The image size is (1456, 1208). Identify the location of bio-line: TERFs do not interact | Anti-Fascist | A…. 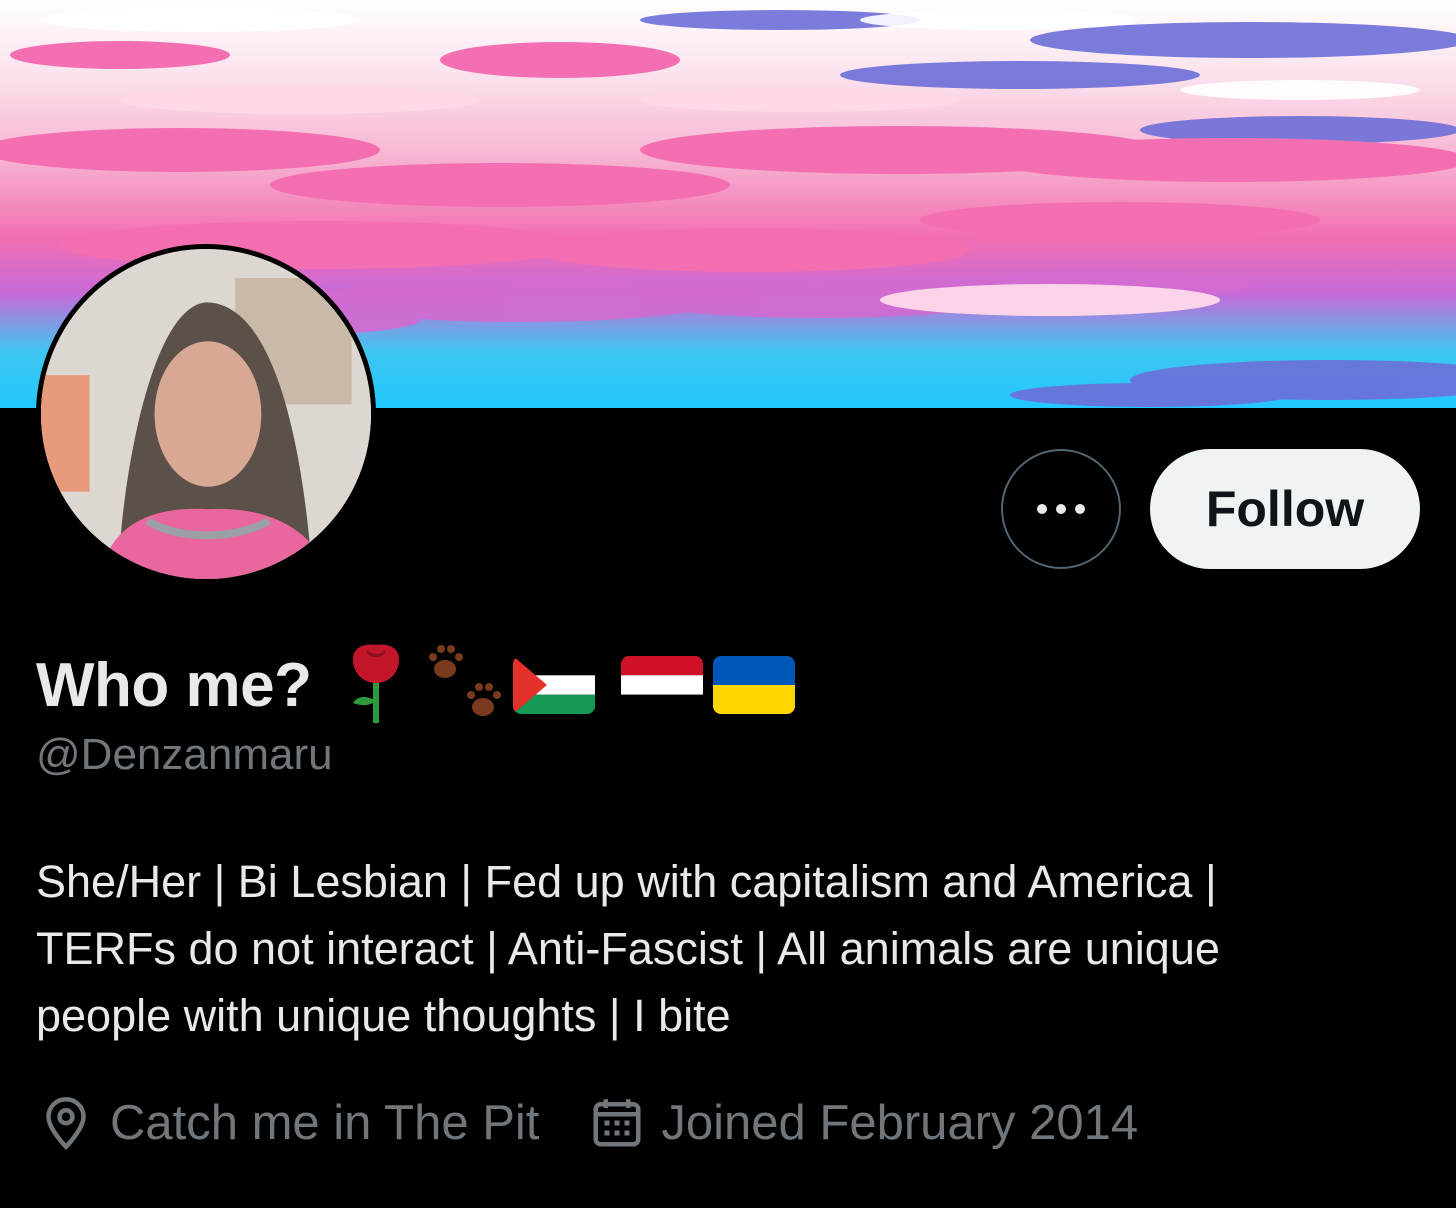
(628, 948).